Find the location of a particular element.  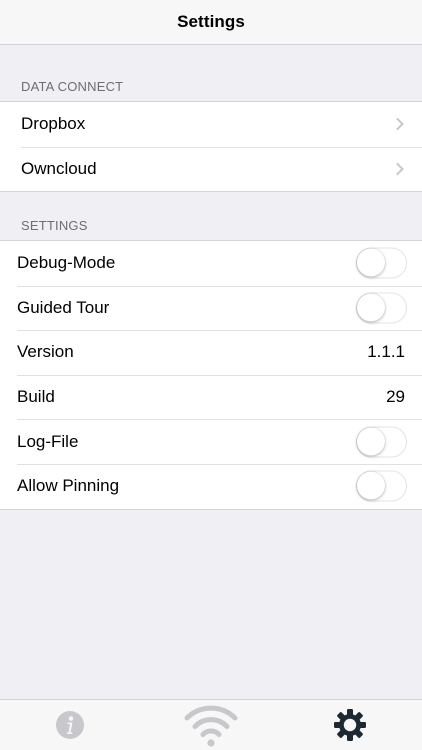

log-file-row: Log-File is located at coordinates (211, 441).